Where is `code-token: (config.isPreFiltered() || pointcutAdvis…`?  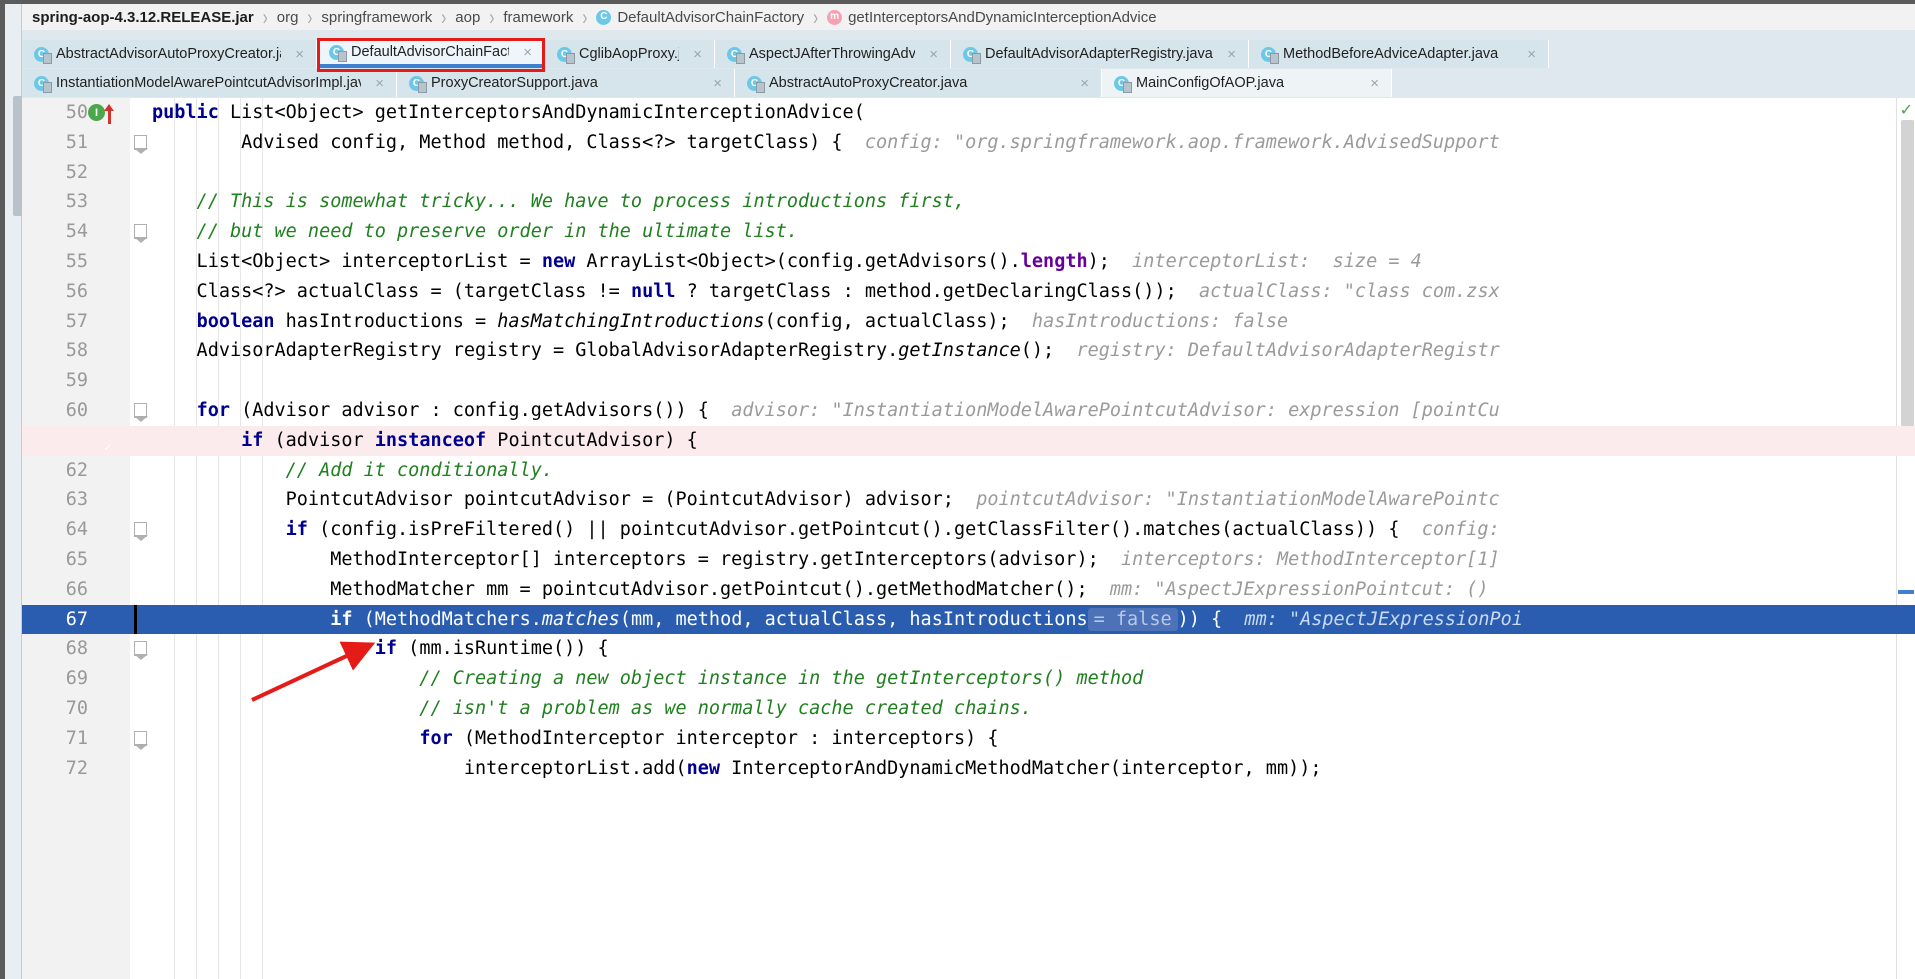
code-token: (config.isPreFiltered() || pointcutAdvis… is located at coordinates (853, 530).